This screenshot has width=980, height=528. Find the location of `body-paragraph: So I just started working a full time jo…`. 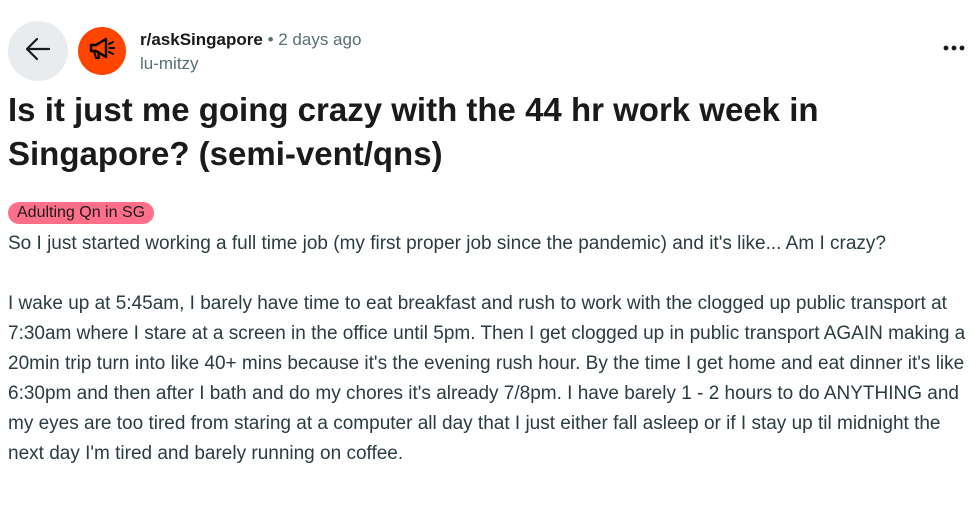

body-paragraph: So I just started working a full time jo… is located at coordinates (447, 243).